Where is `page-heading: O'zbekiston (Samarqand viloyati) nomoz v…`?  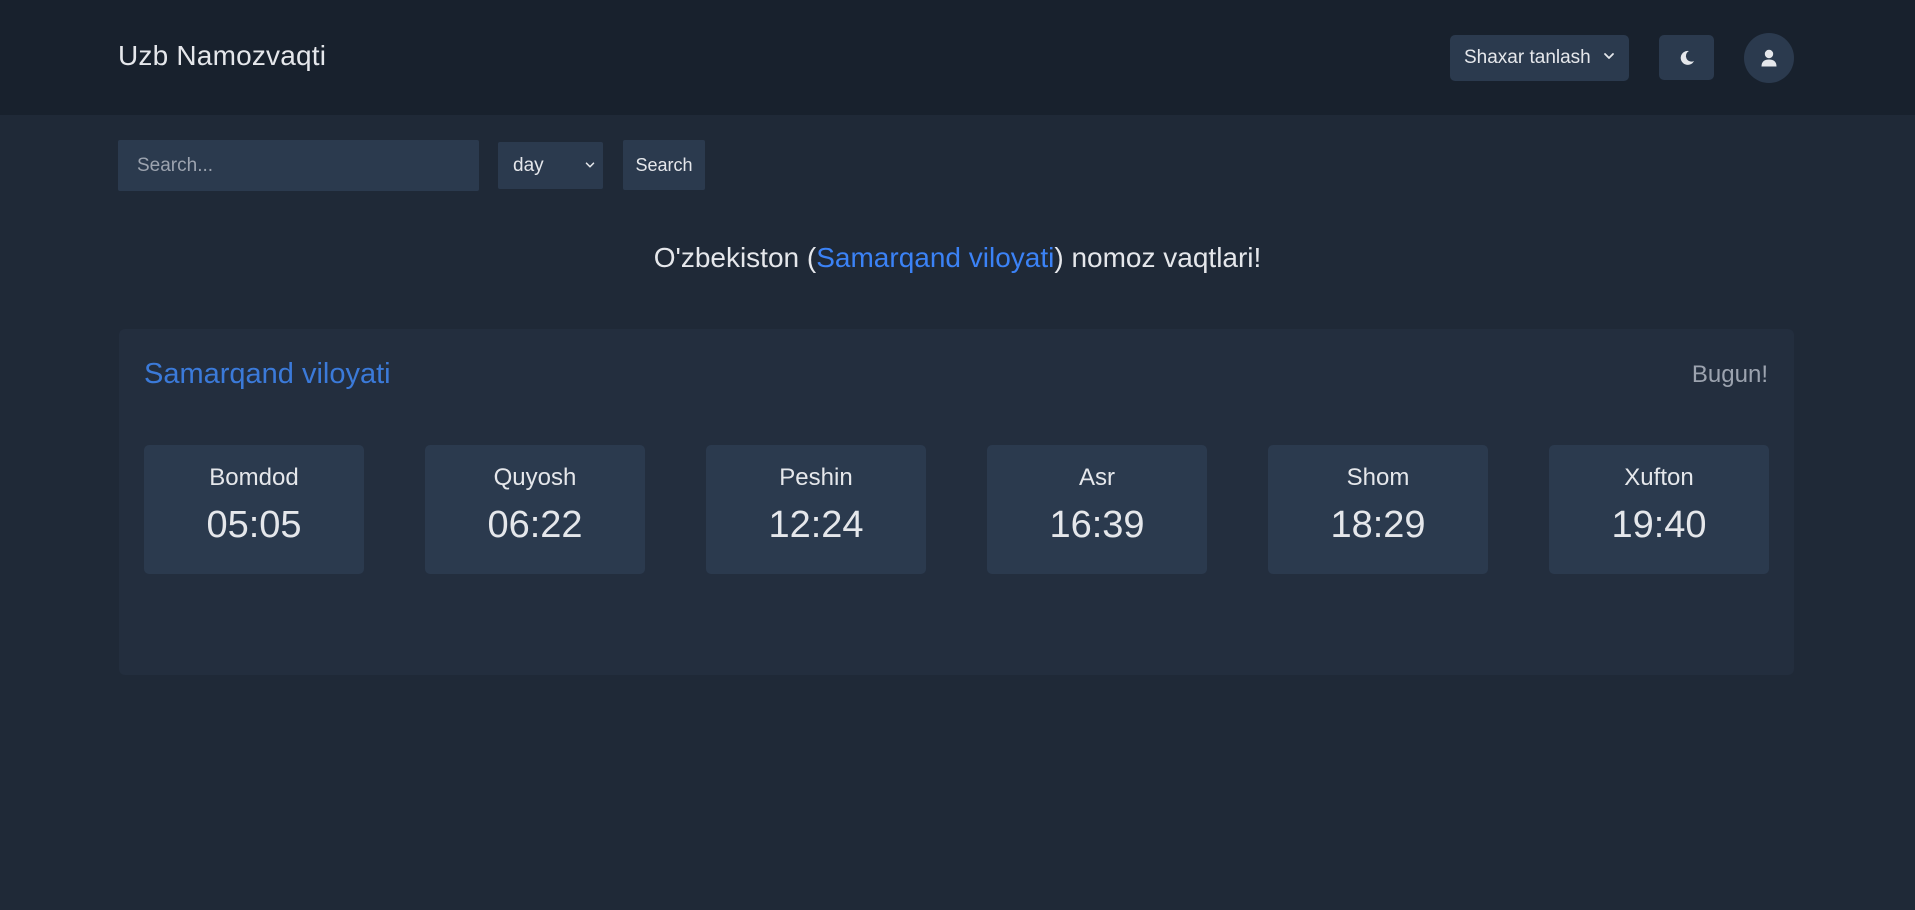 page-heading: O'zbekiston (Samarqand viloyati) nomoz v… is located at coordinates (957, 258).